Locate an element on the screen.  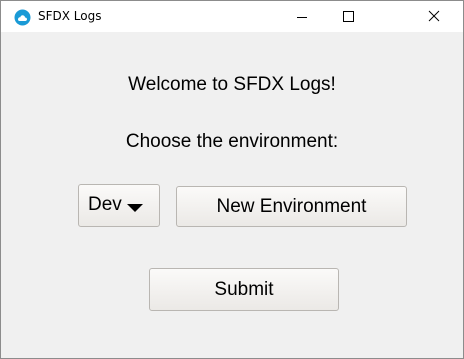
minimize-button is located at coordinates (302, 16).